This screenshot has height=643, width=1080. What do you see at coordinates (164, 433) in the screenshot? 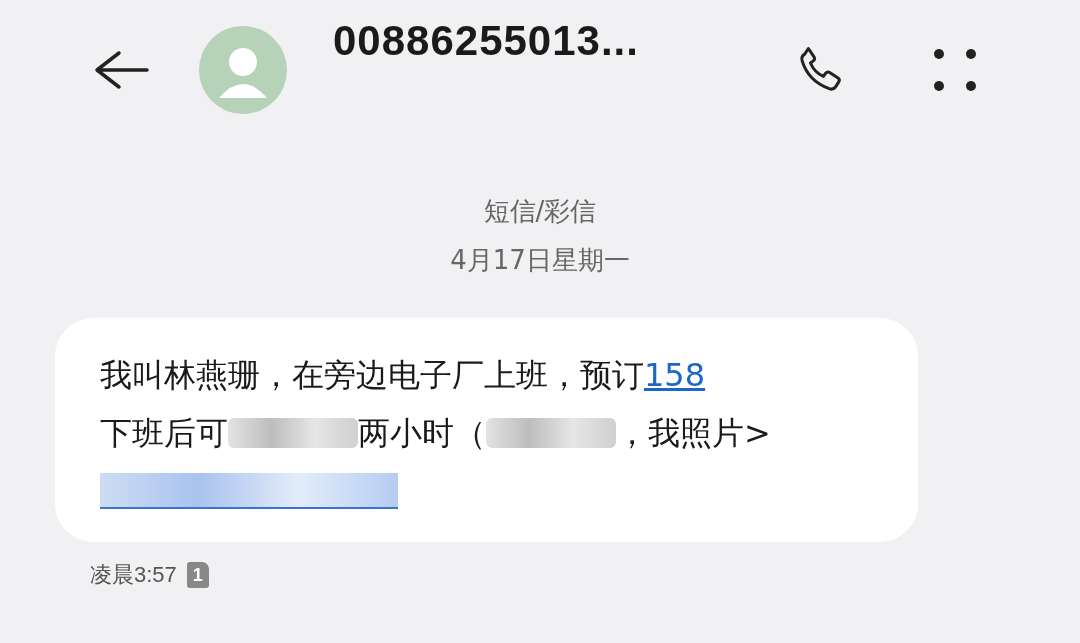
I see `message-text: 下班后可` at bounding box center [164, 433].